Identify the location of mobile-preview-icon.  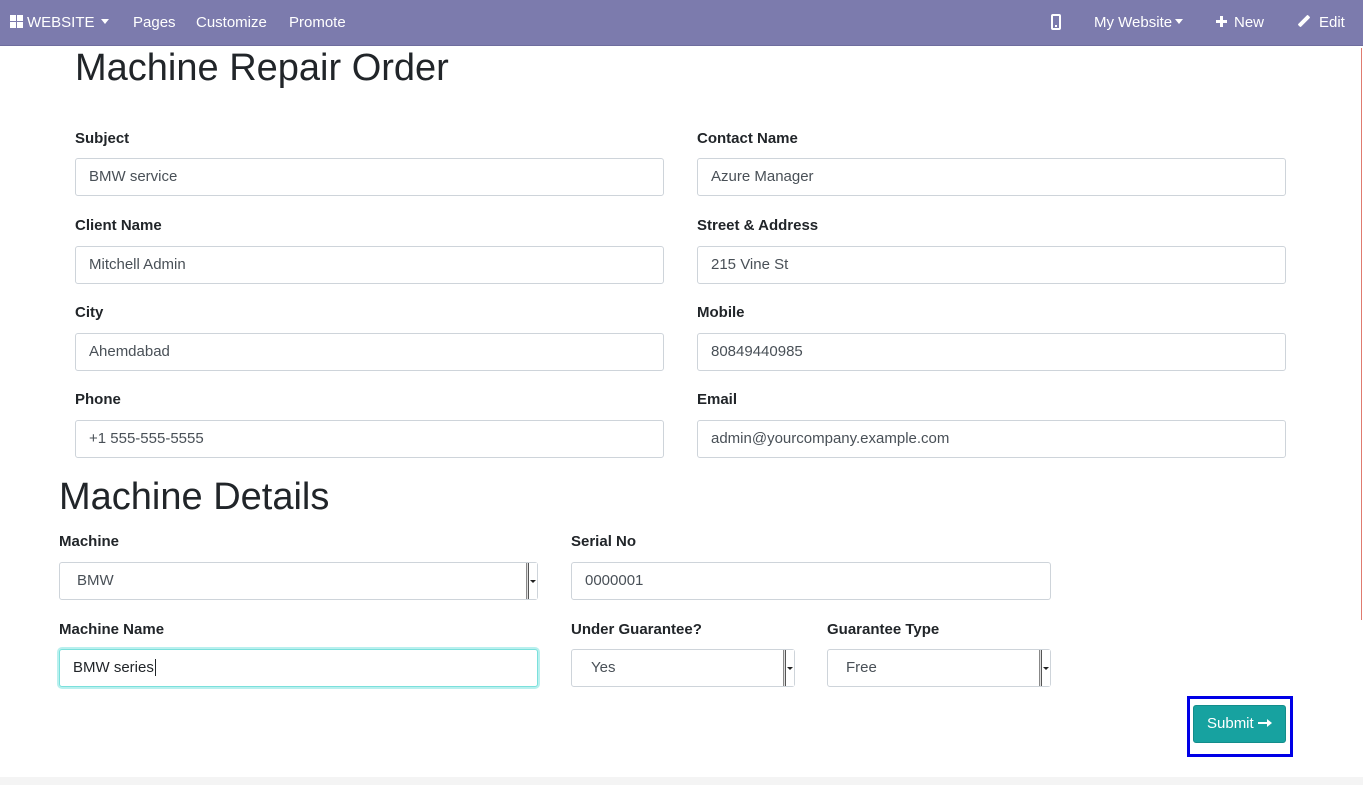
(1056, 22).